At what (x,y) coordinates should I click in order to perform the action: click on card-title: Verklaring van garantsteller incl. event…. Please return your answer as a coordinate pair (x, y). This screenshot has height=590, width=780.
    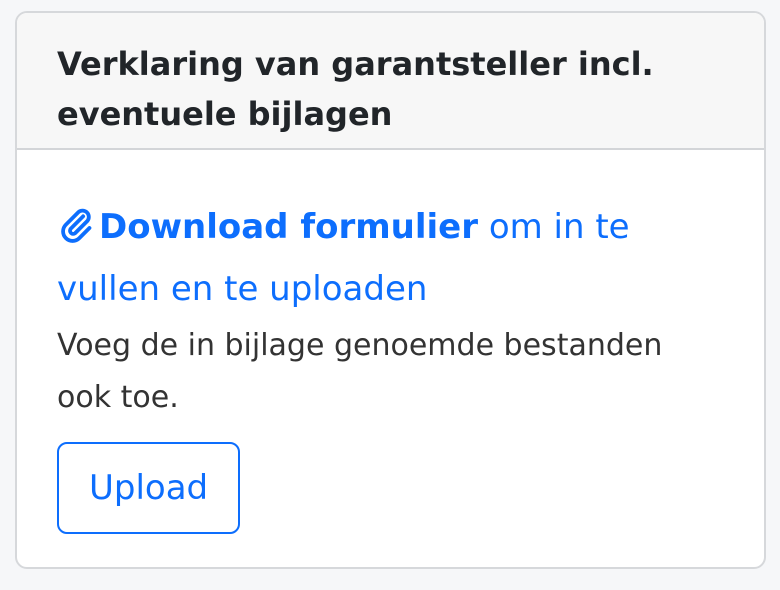
    Looking at the image, I should click on (355, 89).